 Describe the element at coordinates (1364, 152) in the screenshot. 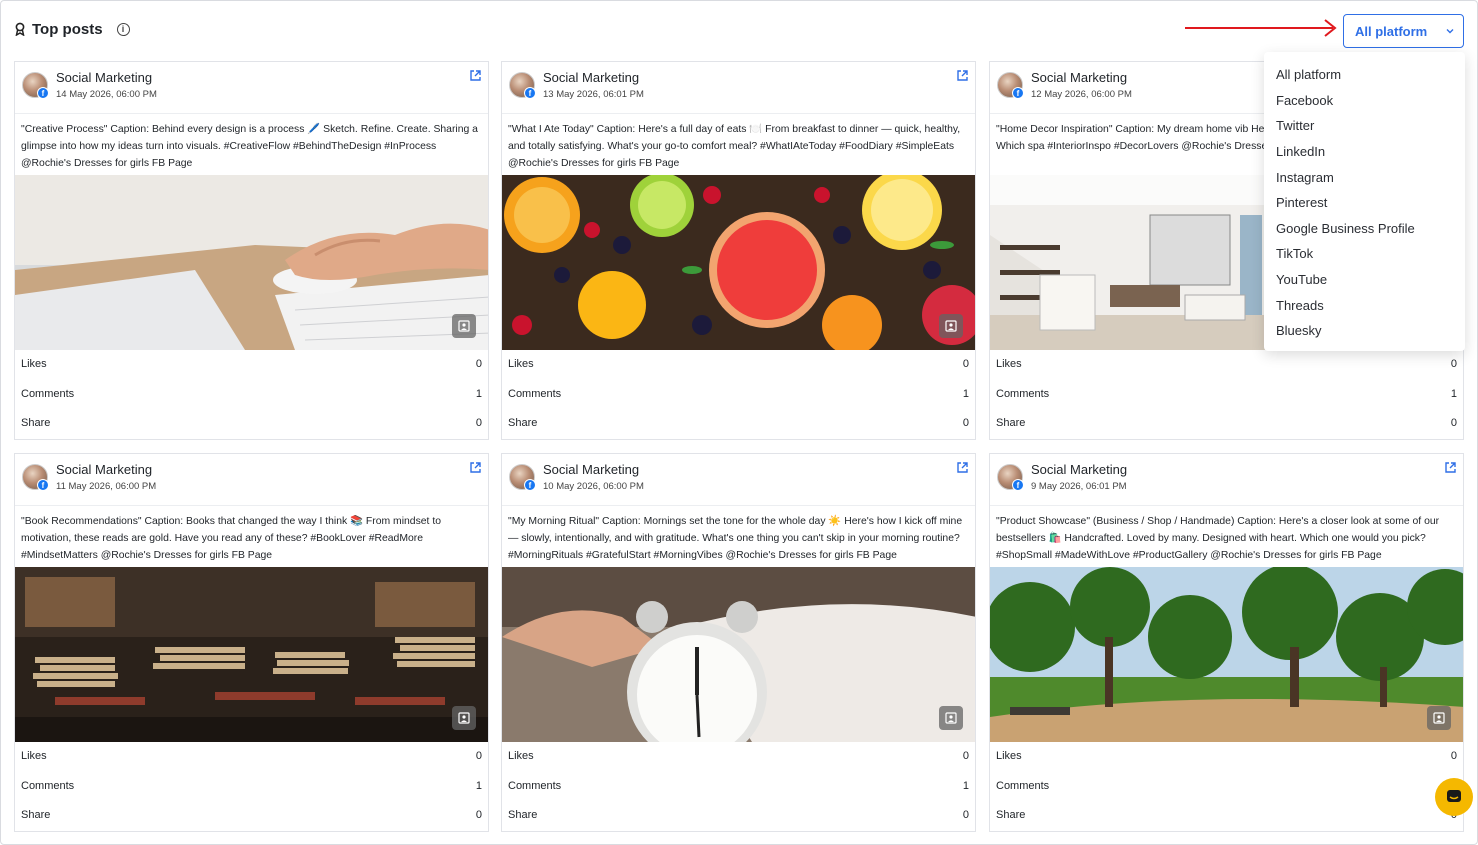

I see `platform-option-linkedin: LinkedIn` at that location.